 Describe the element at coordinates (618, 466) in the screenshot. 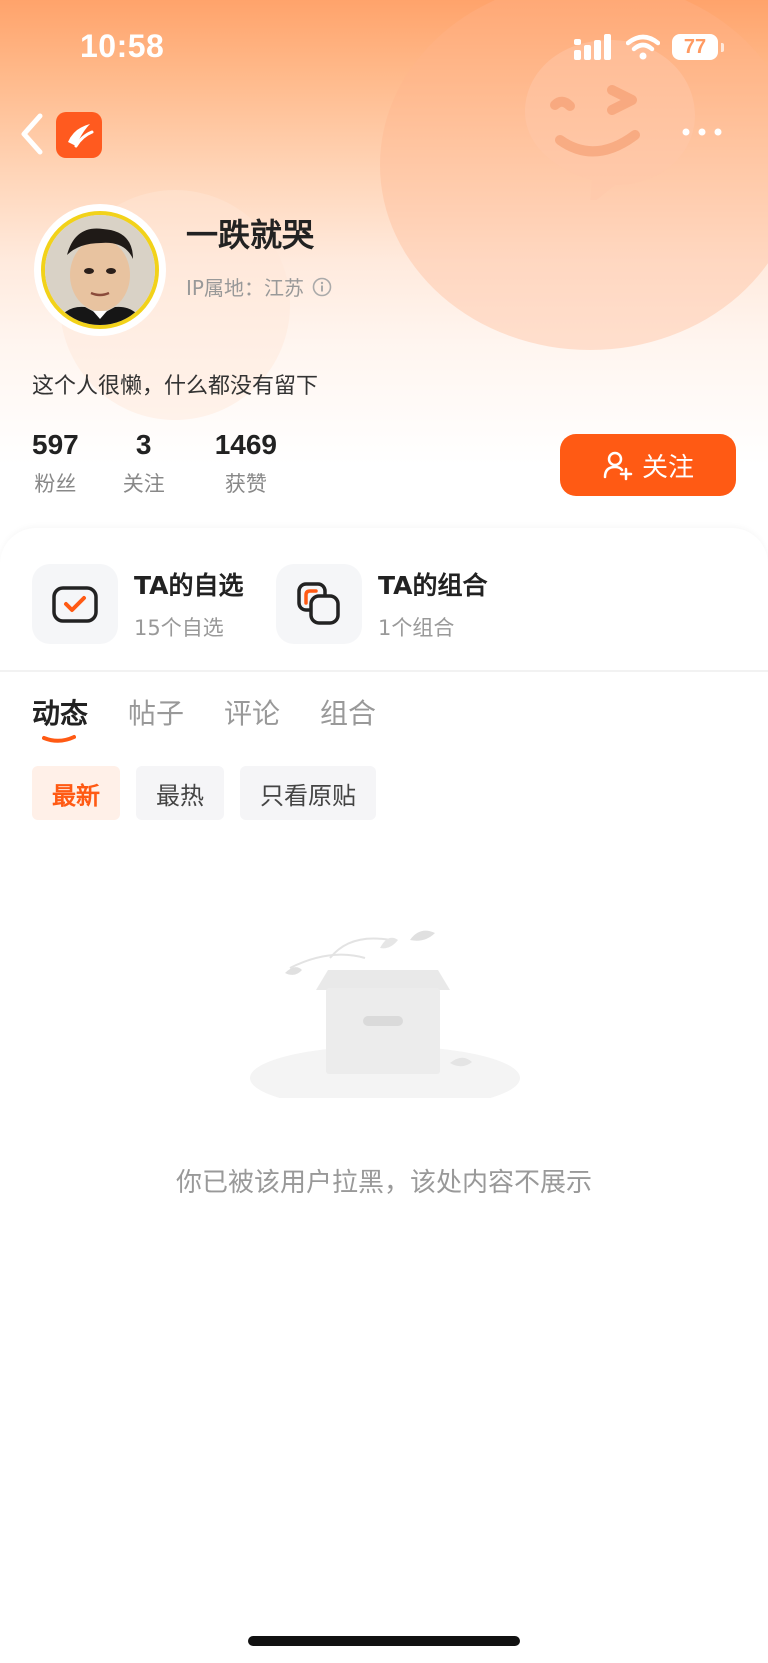

I see `add-user-icon` at that location.